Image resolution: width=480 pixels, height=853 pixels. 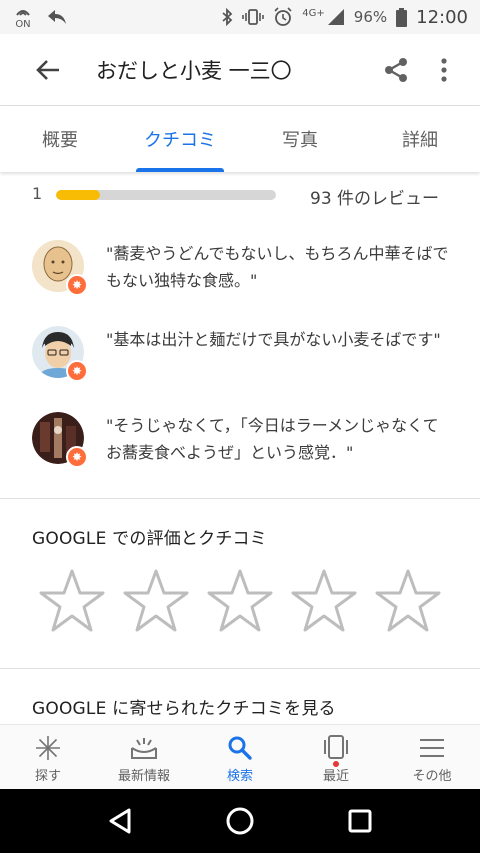 I want to click on system-home-button, so click(x=240, y=821).